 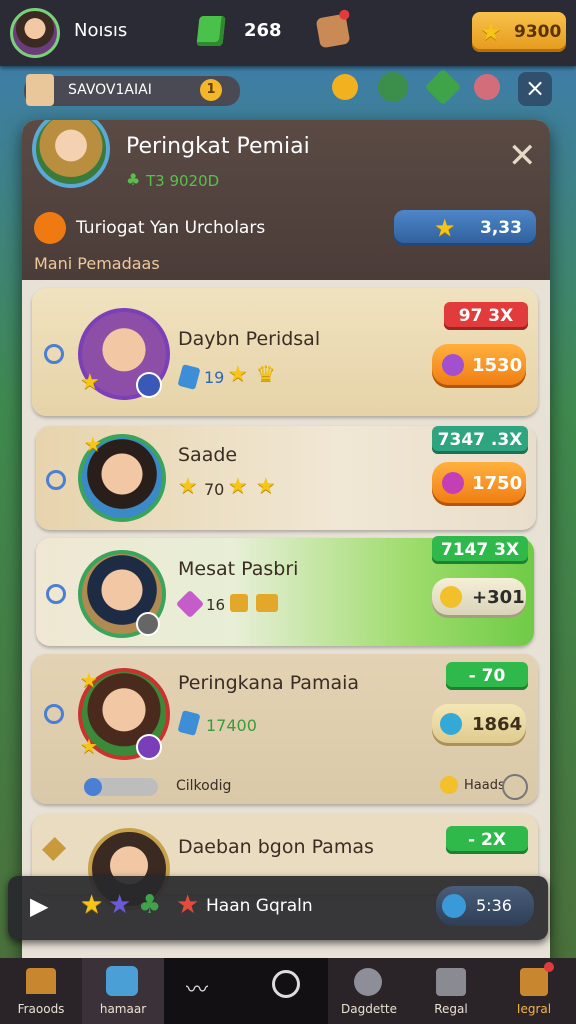 I want to click on panel-avatar, so click(x=71, y=154).